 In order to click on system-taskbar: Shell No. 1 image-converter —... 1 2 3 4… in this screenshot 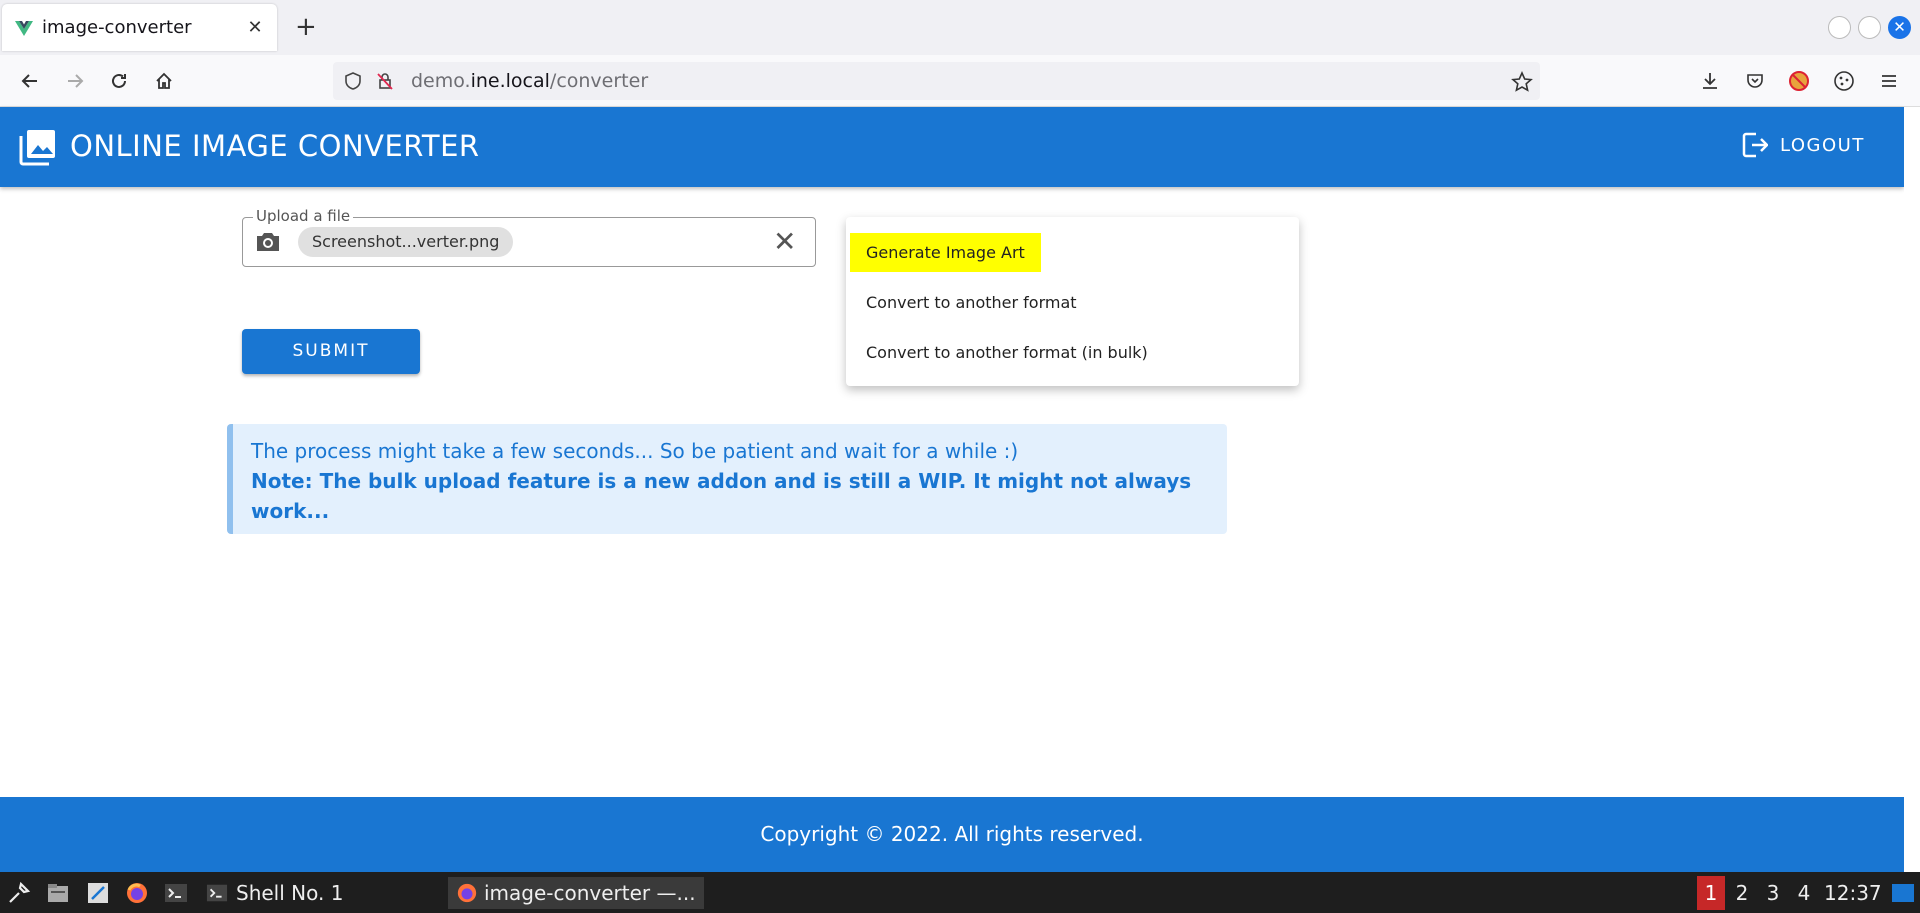, I will do `click(960, 892)`.